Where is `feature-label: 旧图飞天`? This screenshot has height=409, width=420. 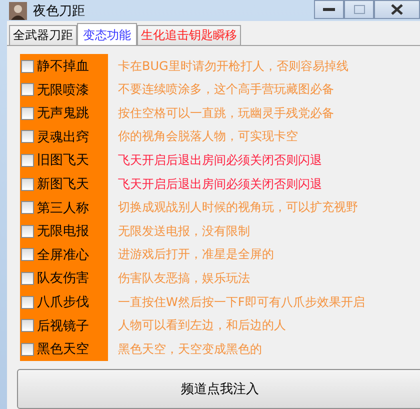 feature-label: 旧图飞天 is located at coordinates (63, 161).